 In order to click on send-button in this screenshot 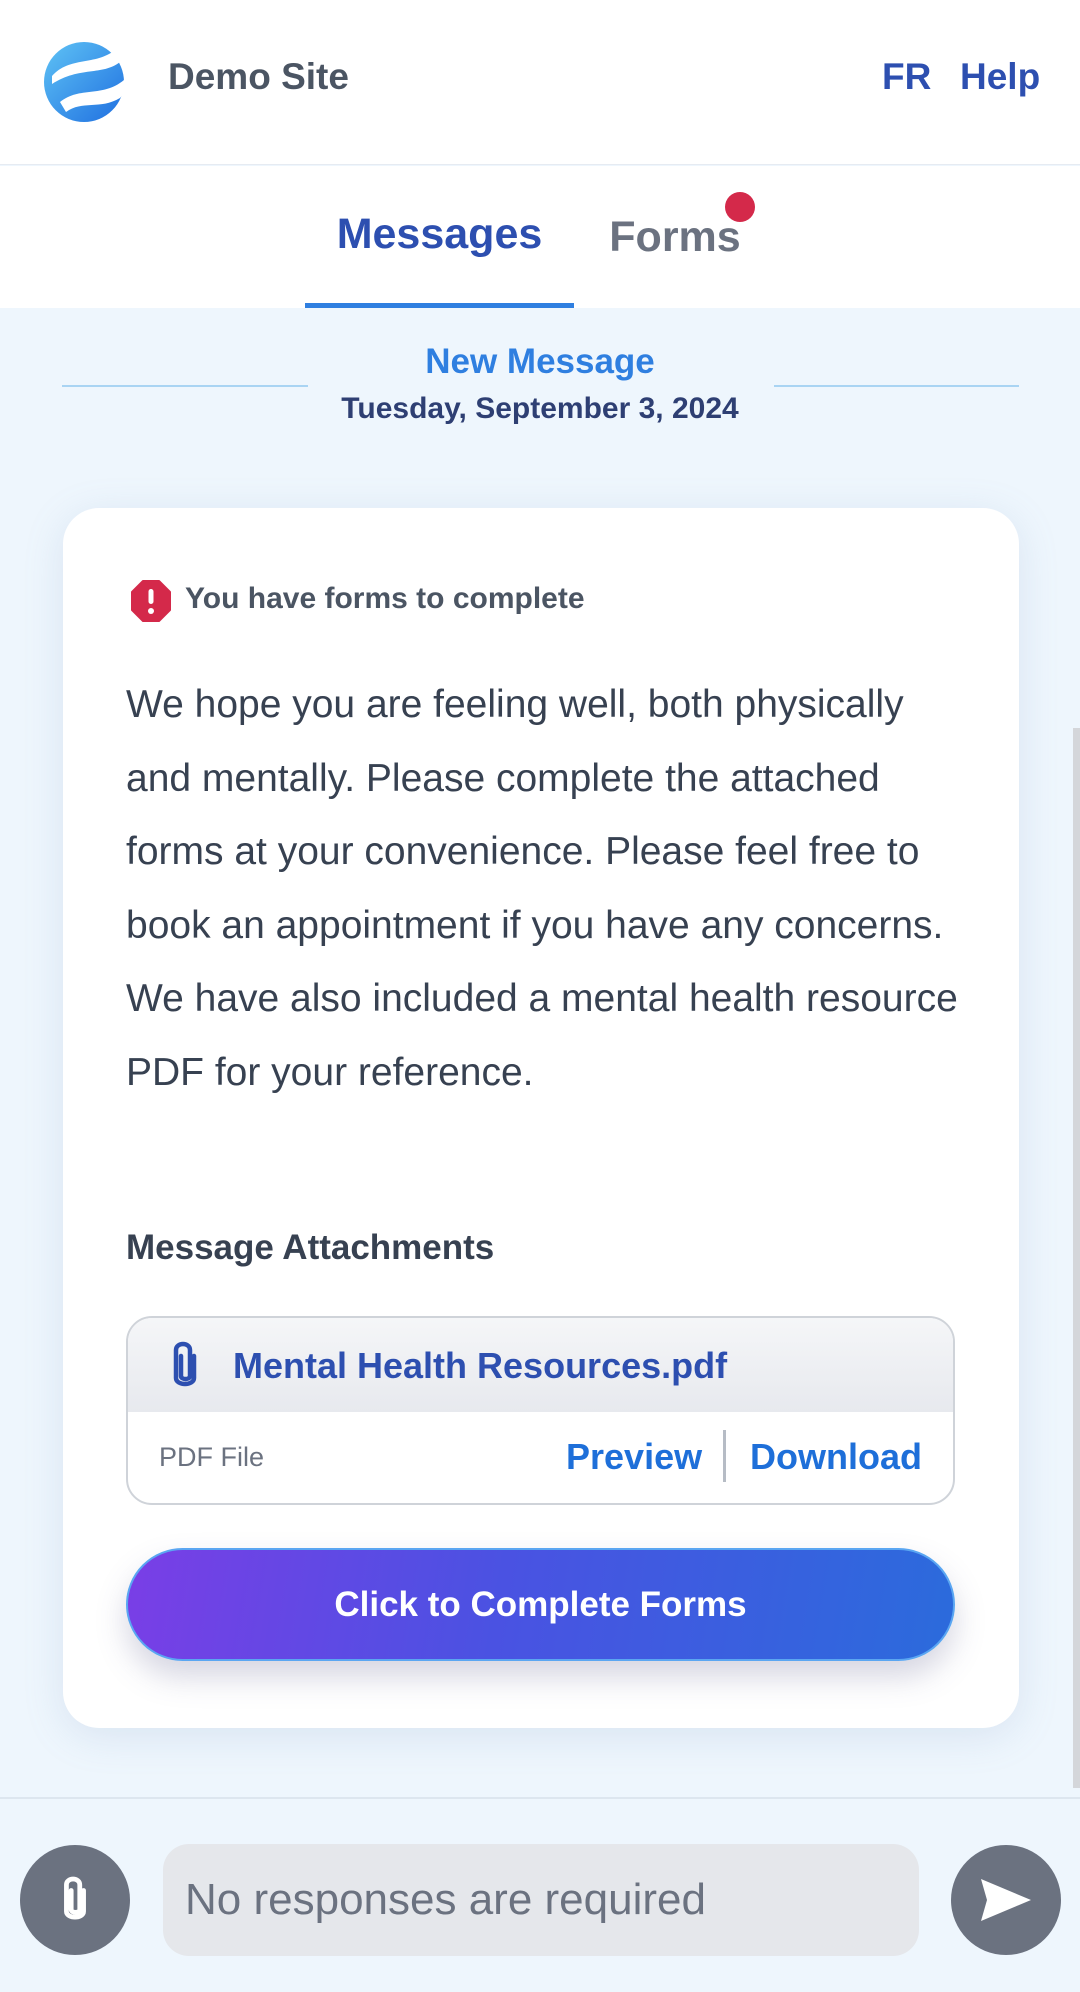, I will do `click(1006, 1900)`.